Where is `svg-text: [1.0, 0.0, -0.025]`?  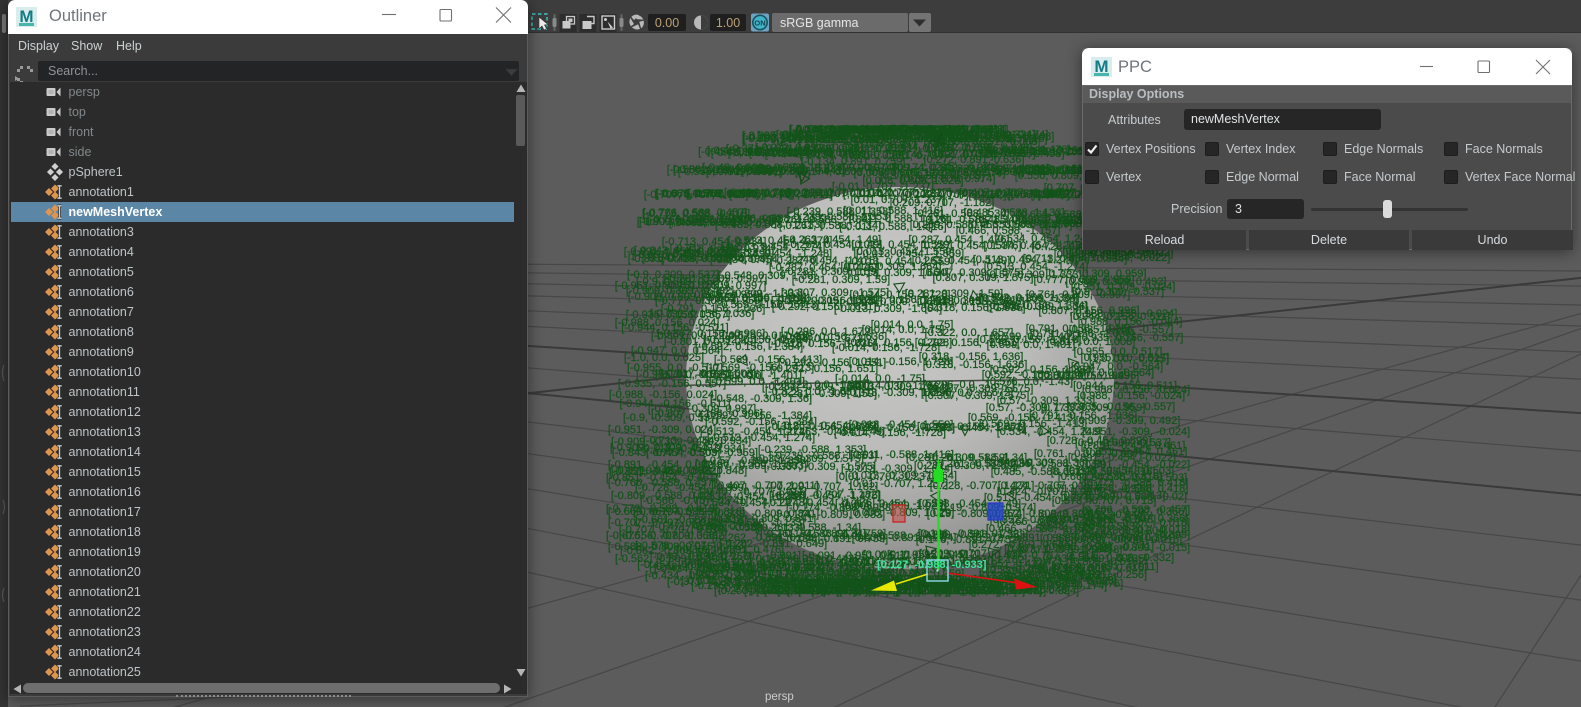 svg-text: [1.0, 0.0, -0.025] is located at coordinates (1129, 359).